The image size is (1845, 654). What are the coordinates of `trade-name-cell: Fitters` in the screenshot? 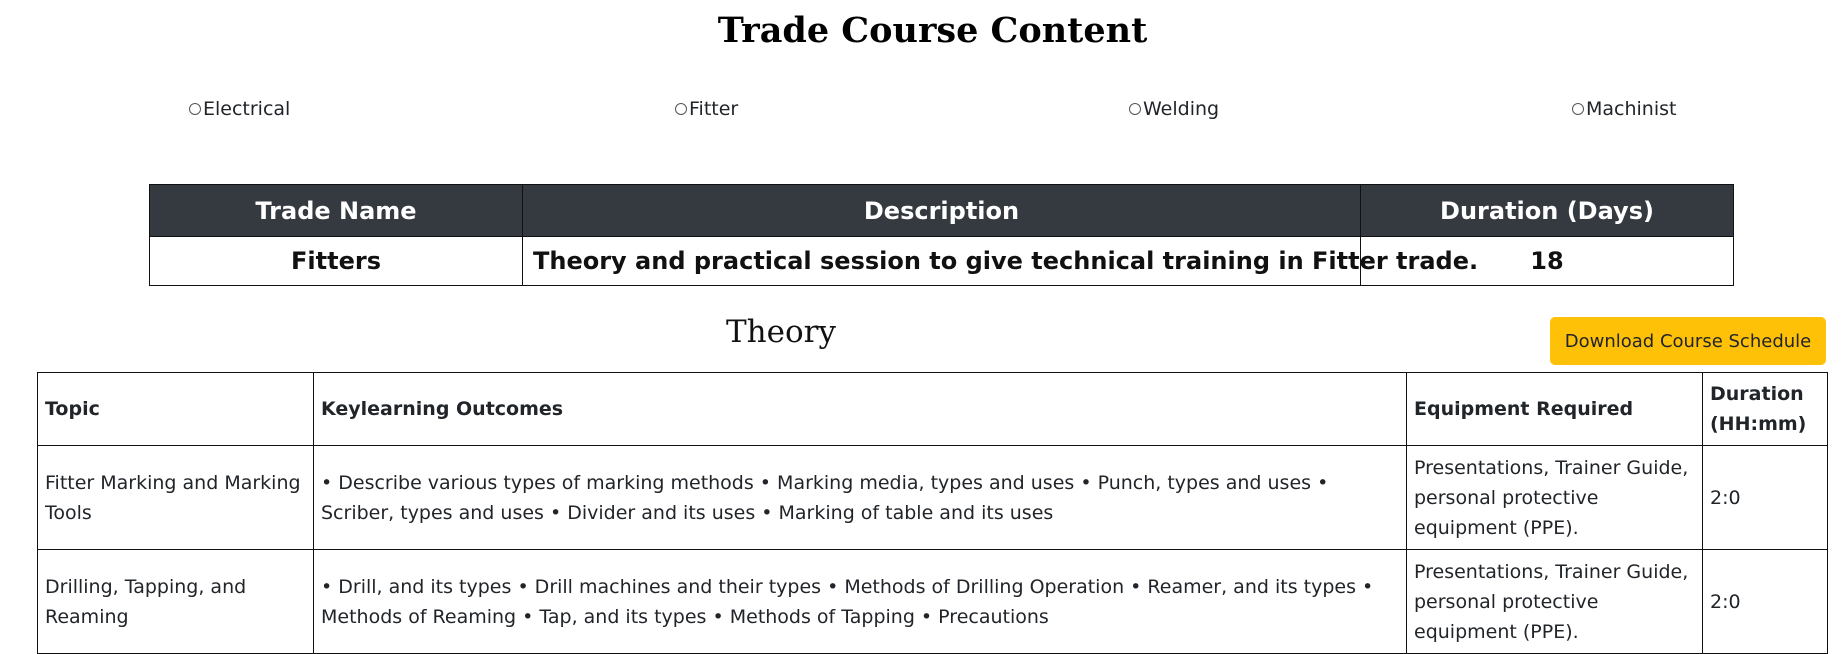 It's located at (336, 261).